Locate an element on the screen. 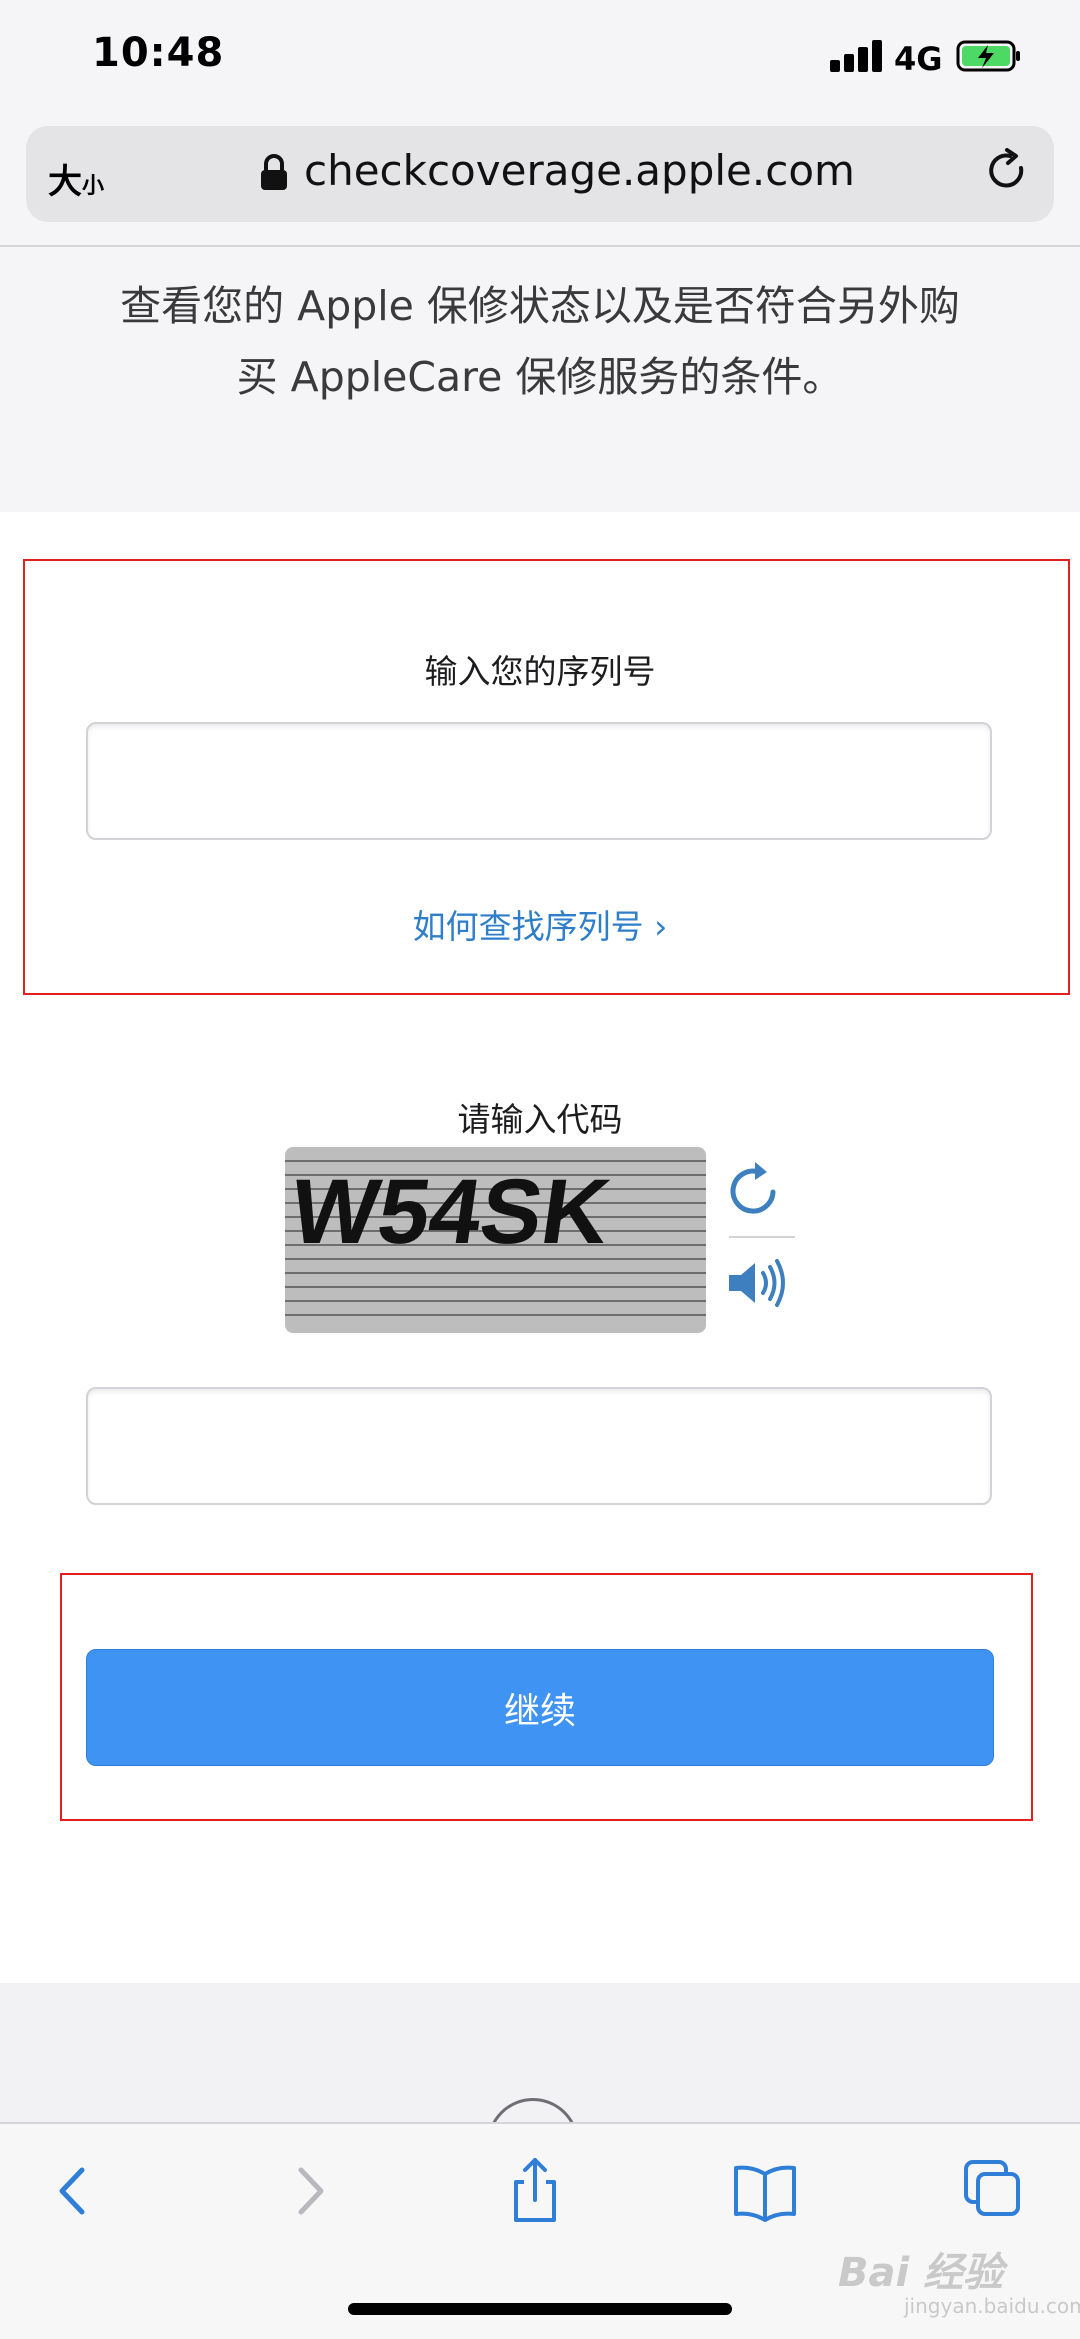  captcha-image: W54SK is located at coordinates (495, 1240).